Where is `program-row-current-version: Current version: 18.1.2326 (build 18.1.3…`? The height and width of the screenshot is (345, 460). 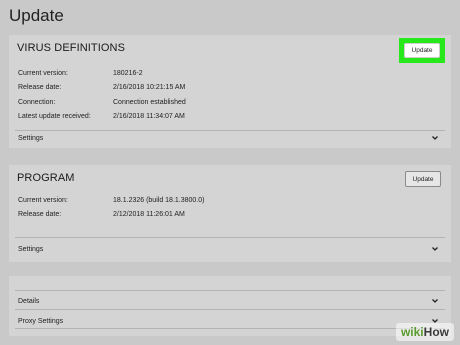
program-row-current-version: Current version: 18.1.2326 (build 18.1.3… is located at coordinates (111, 200).